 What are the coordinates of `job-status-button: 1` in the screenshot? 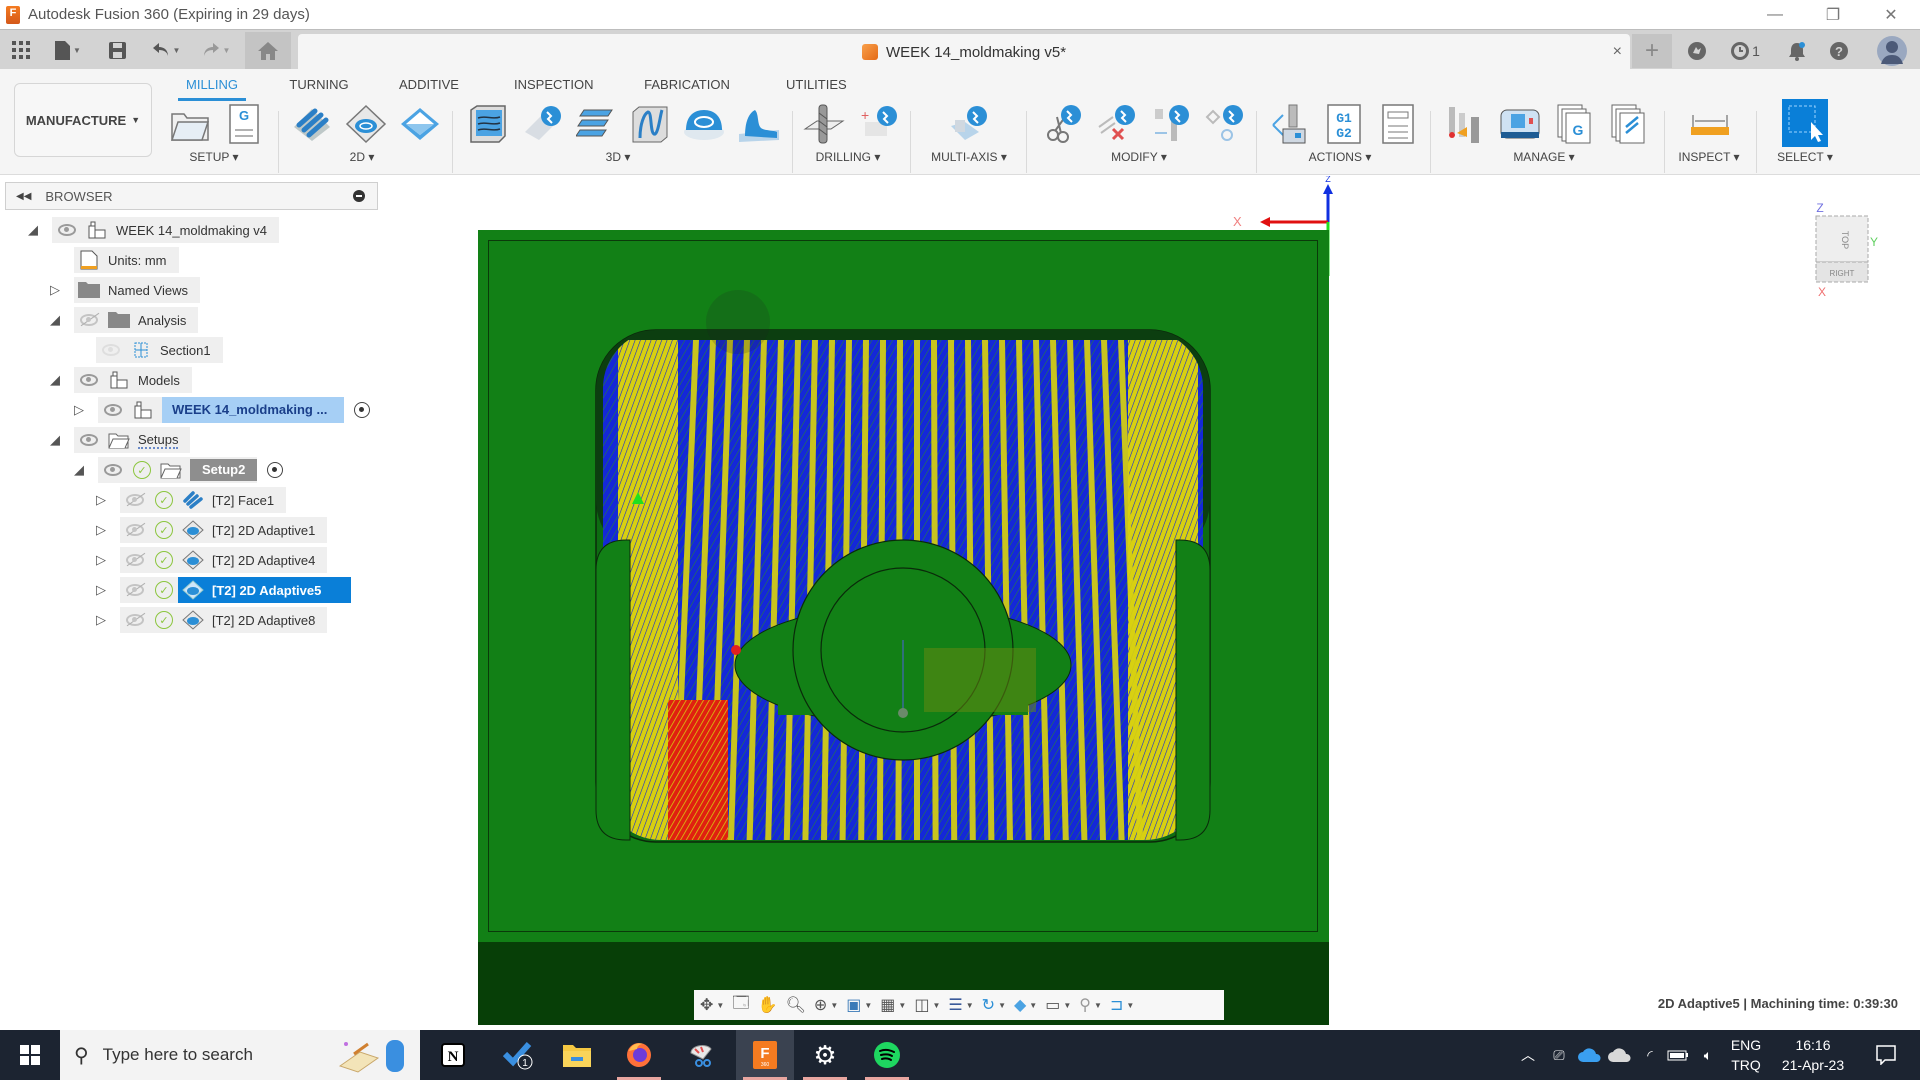 It's located at (1745, 51).